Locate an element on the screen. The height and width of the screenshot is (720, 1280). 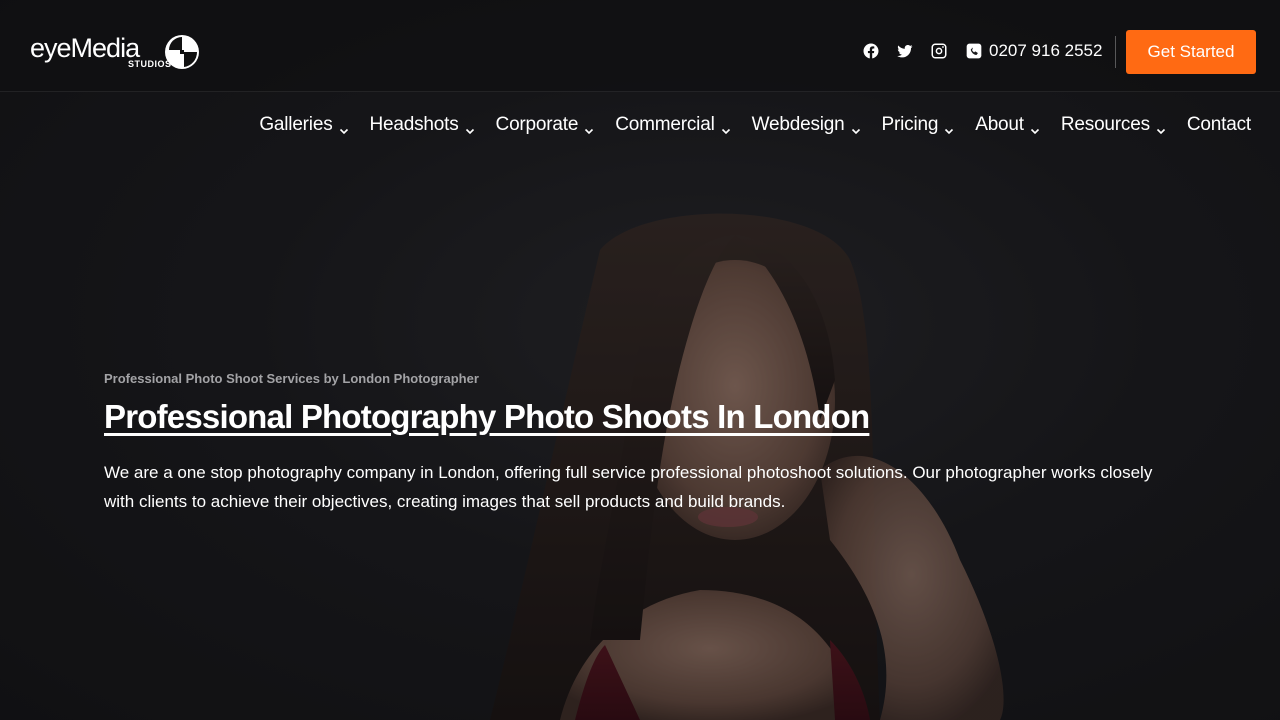
facebook-icon is located at coordinates (871, 51).